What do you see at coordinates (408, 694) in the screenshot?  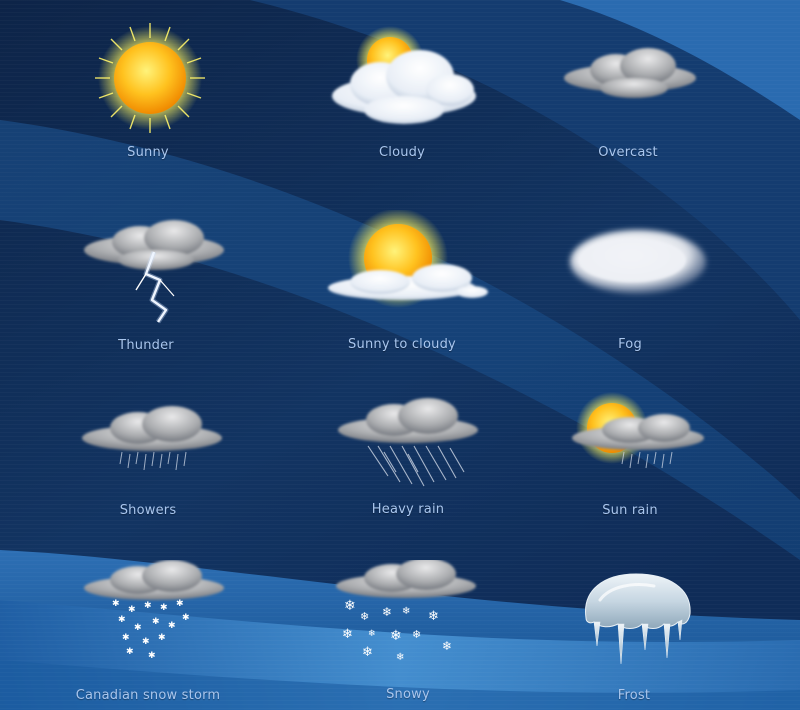 I see `label-snowy: Snowy` at bounding box center [408, 694].